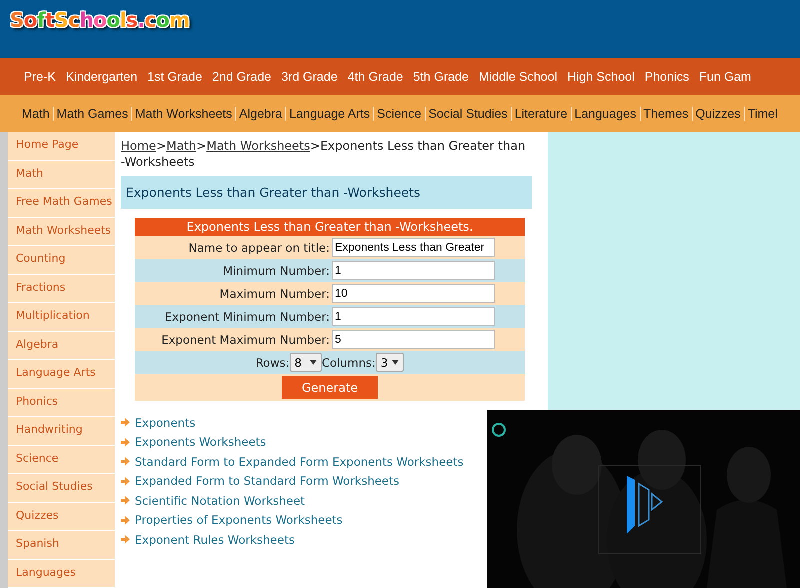 This screenshot has height=588, width=800. I want to click on nav-link: Language Arts, so click(329, 113).